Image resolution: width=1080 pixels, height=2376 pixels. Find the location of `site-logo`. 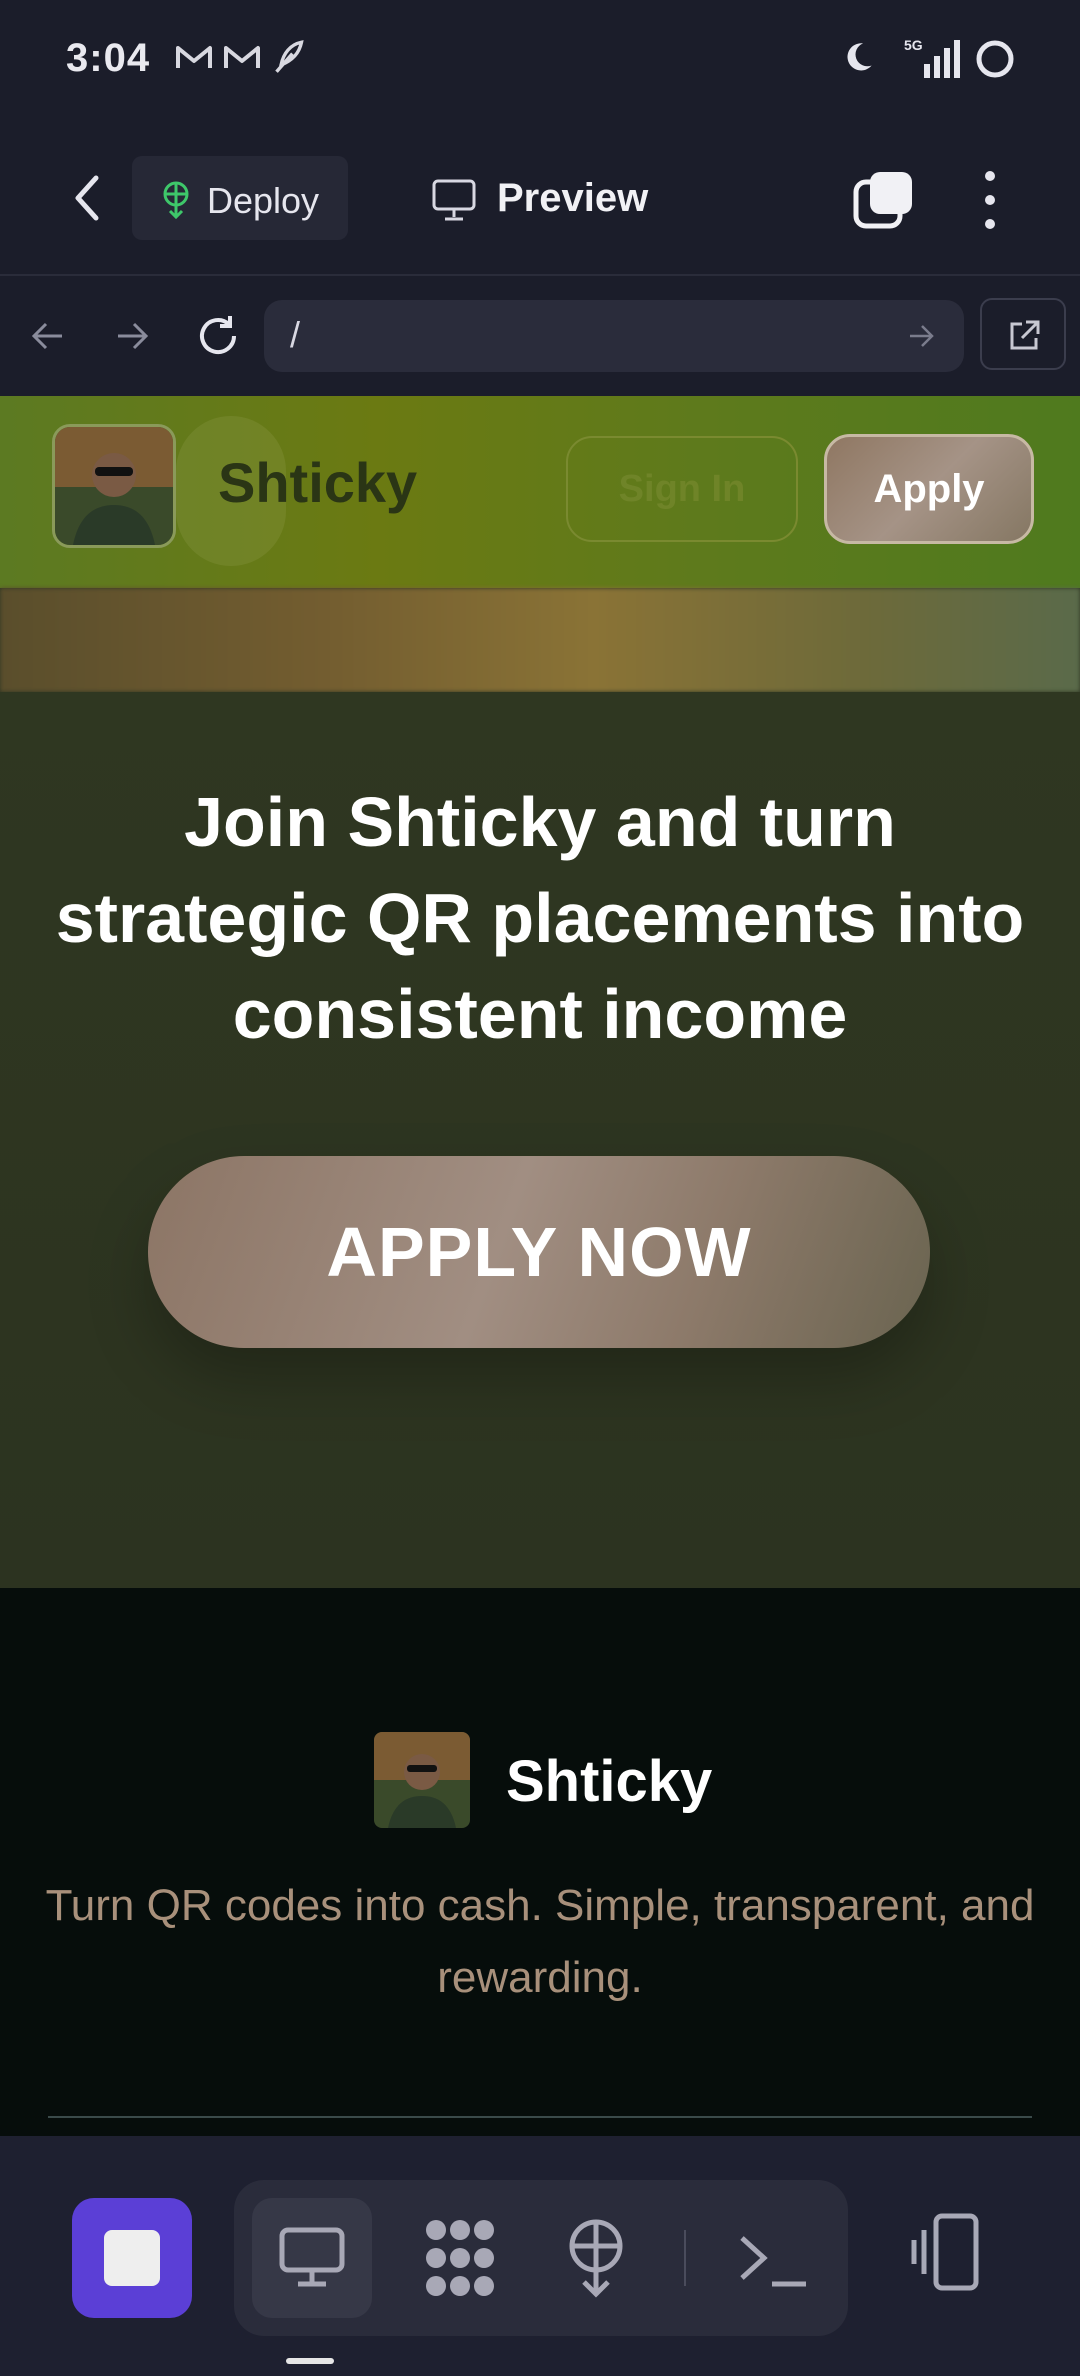

site-logo is located at coordinates (114, 486).